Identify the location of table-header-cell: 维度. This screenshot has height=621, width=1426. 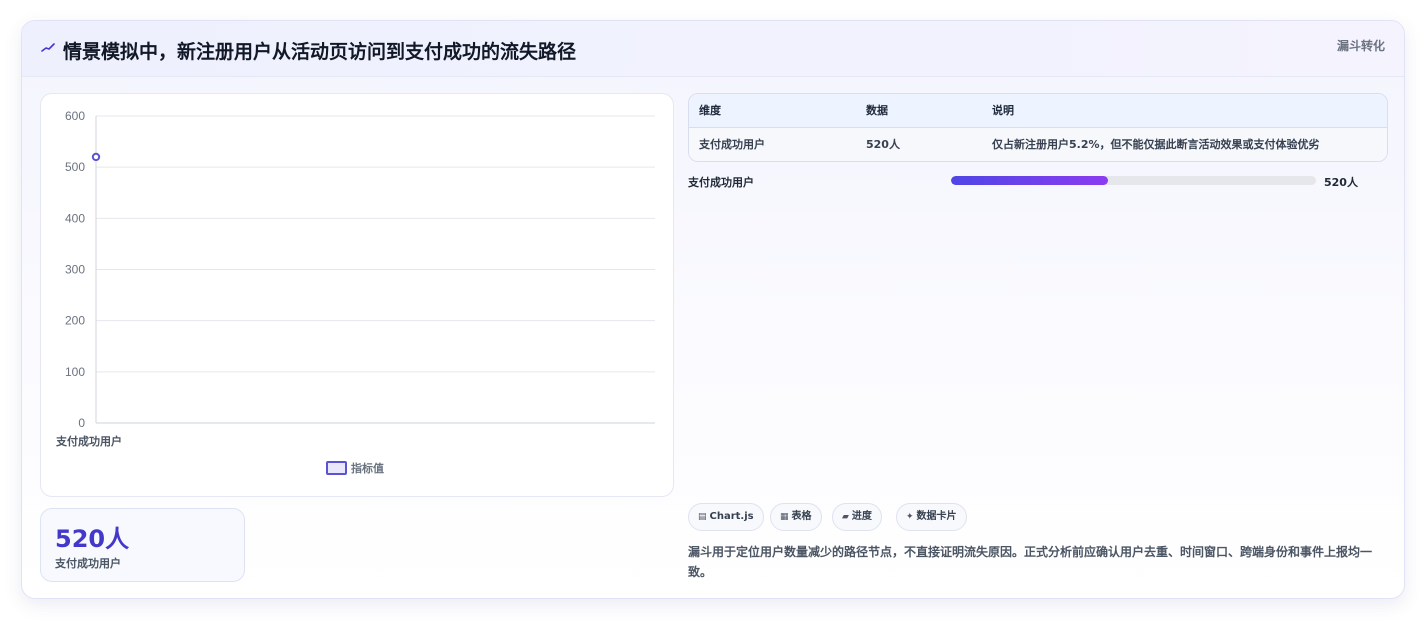
(710, 110).